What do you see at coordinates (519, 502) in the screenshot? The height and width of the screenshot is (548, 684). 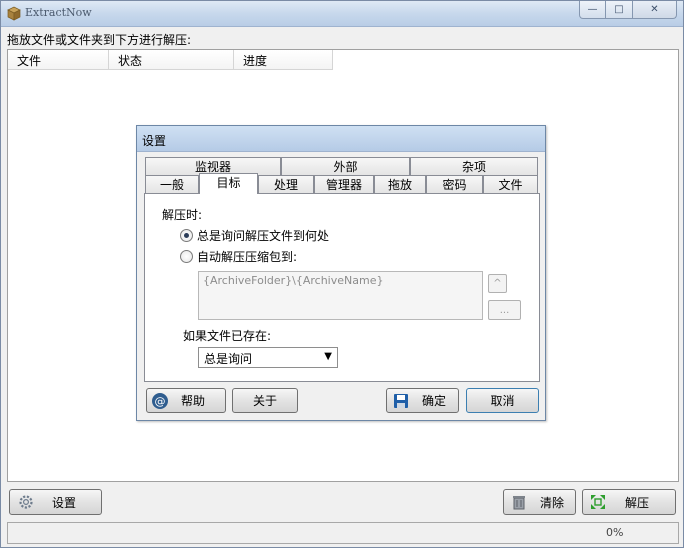 I see `trash-icon` at bounding box center [519, 502].